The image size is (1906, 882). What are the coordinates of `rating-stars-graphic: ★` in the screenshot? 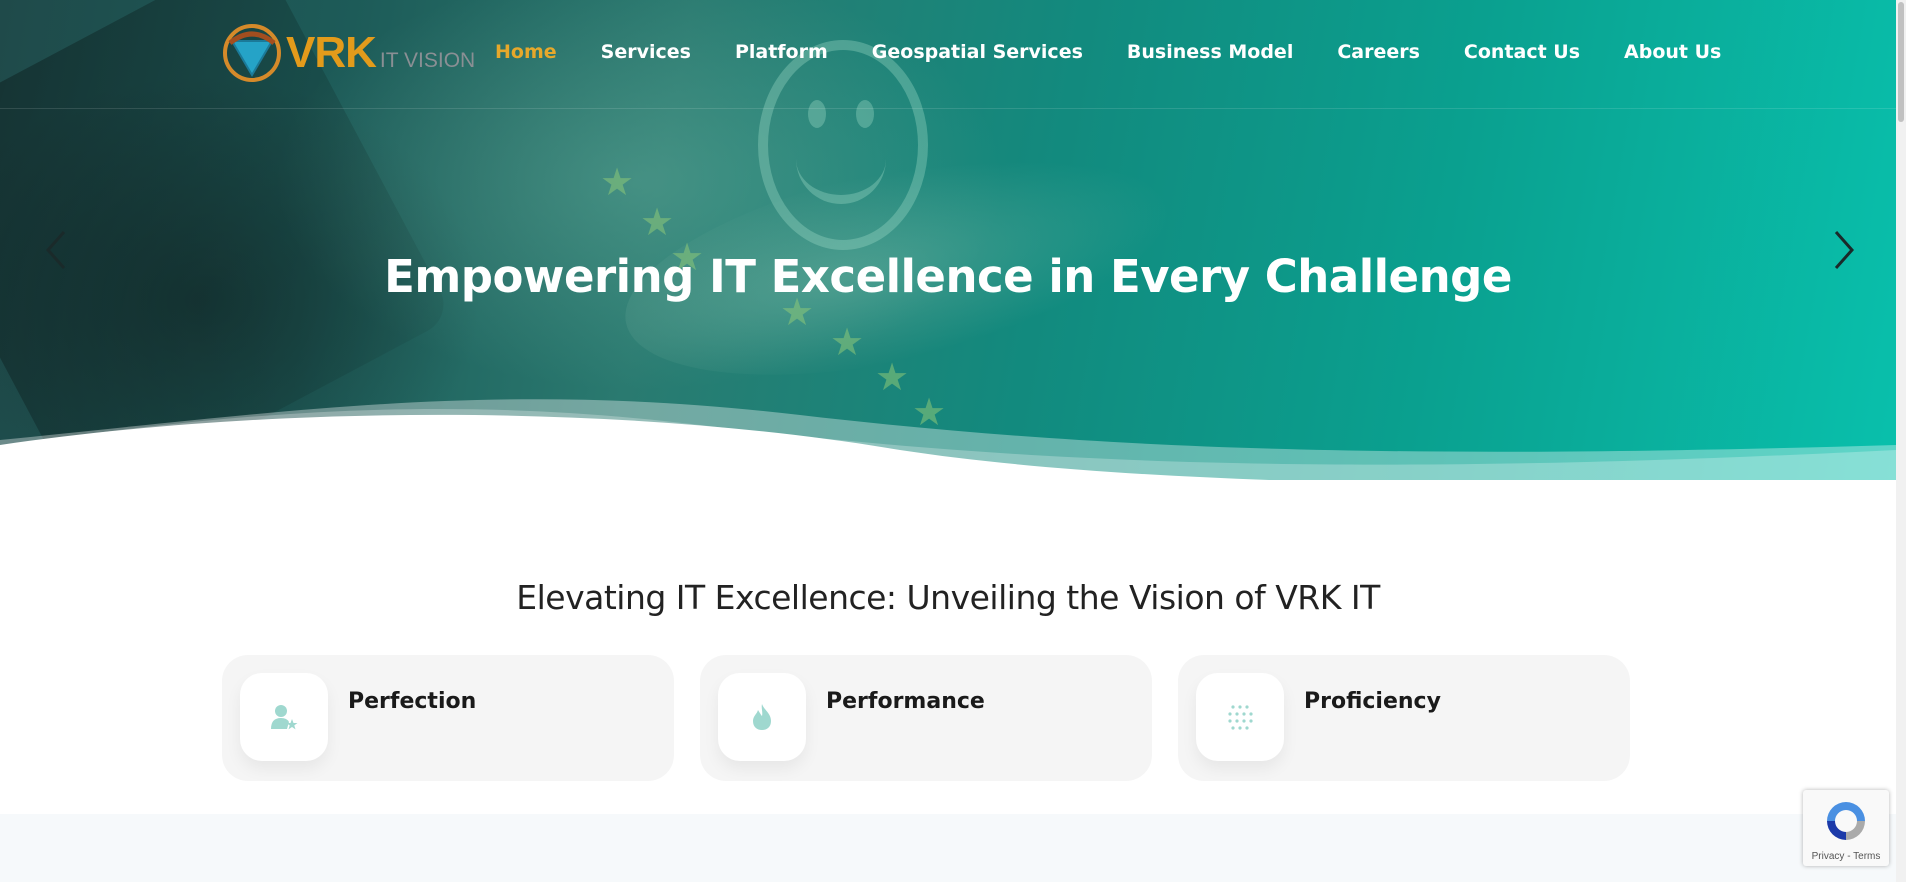 It's located at (617, 183).